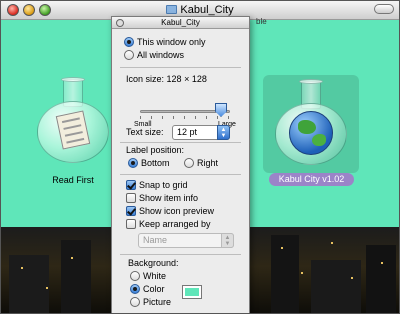  Describe the element at coordinates (161, 55) in the screenshot. I see `radio-label: All windows` at that location.